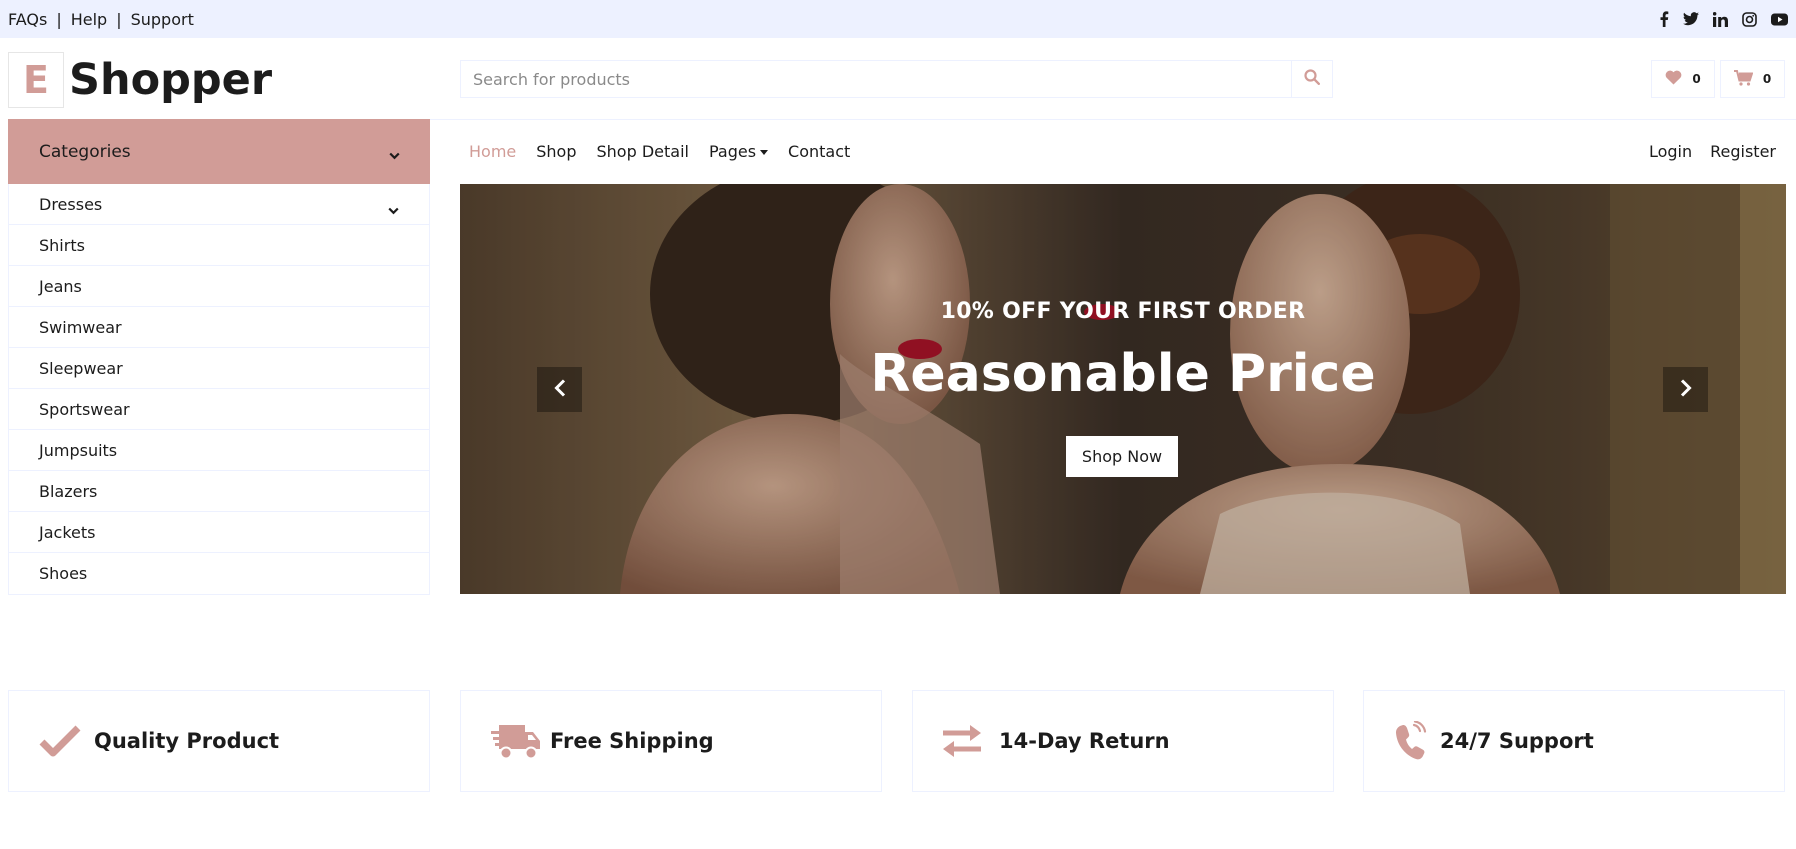 Image resolution: width=1796 pixels, height=849 pixels. Describe the element at coordinates (81, 368) in the screenshot. I see `category-label: Sleepwear` at that location.